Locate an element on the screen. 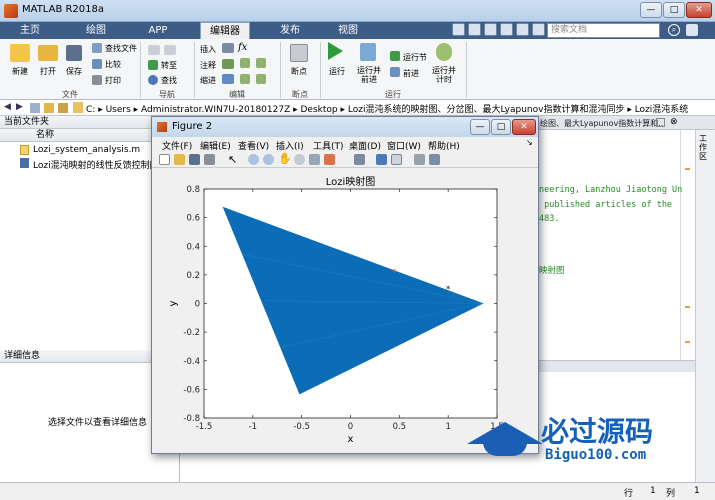  breakpoint-button-label: 断点 is located at coordinates (299, 71).